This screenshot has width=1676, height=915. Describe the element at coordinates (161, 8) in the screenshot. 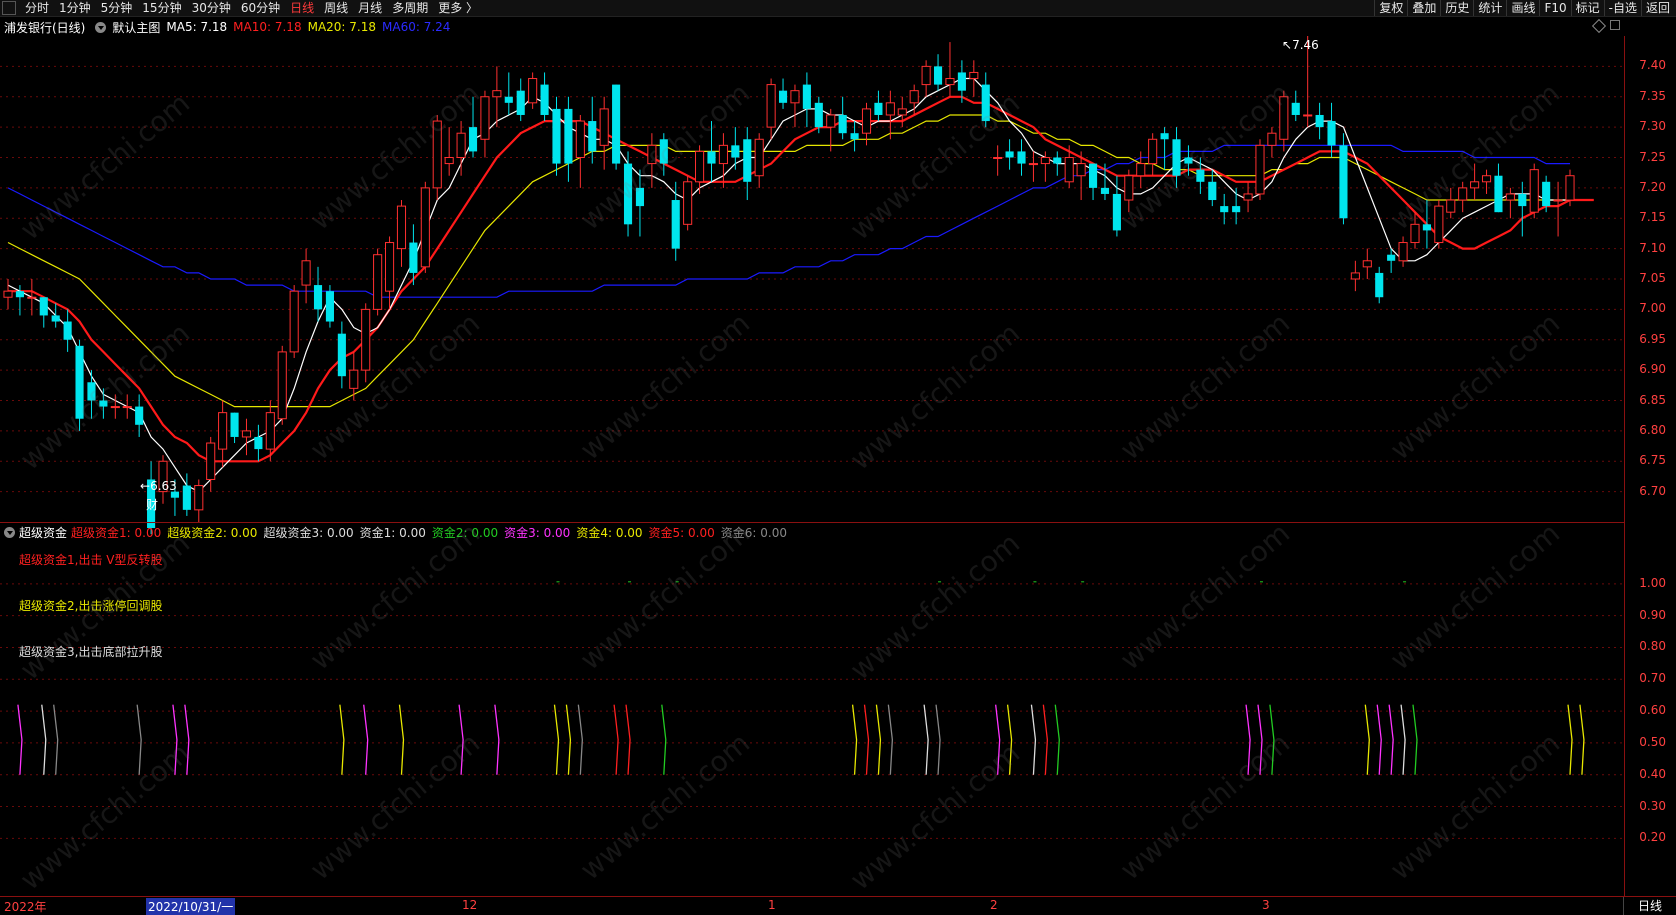

I see `period-tab-3: 15分钟` at that location.